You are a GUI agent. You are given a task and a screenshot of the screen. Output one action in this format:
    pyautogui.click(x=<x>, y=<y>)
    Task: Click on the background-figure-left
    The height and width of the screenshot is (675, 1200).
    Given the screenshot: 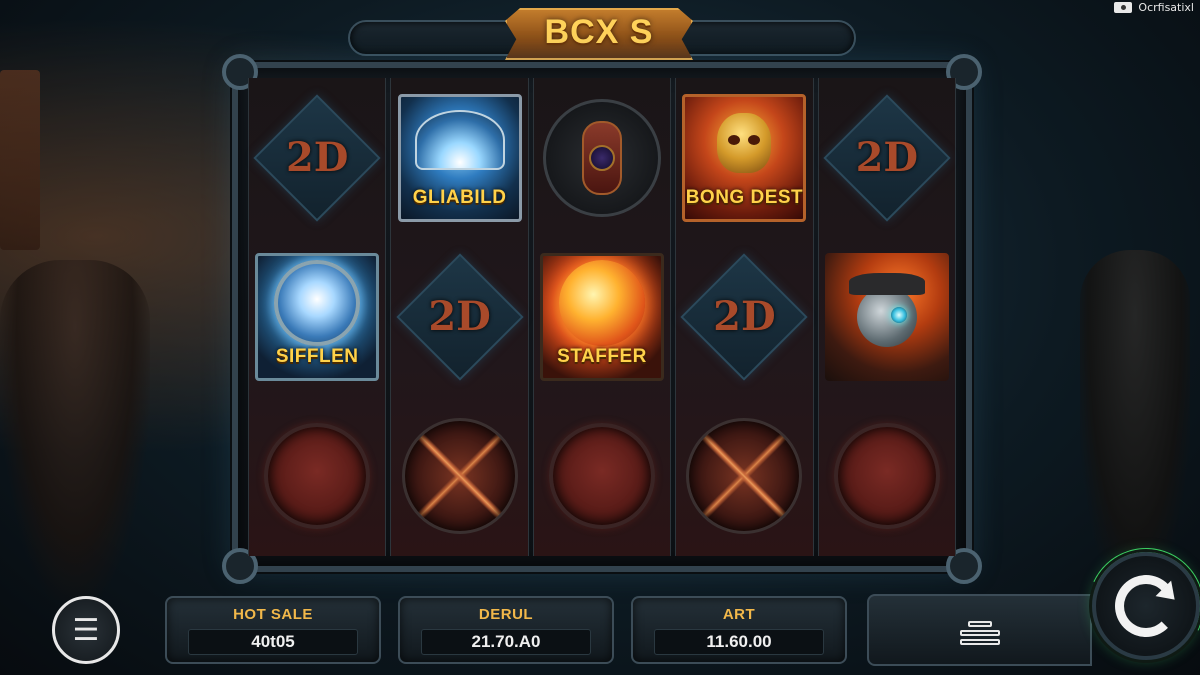 What is the action you would take?
    pyautogui.click(x=75, y=430)
    